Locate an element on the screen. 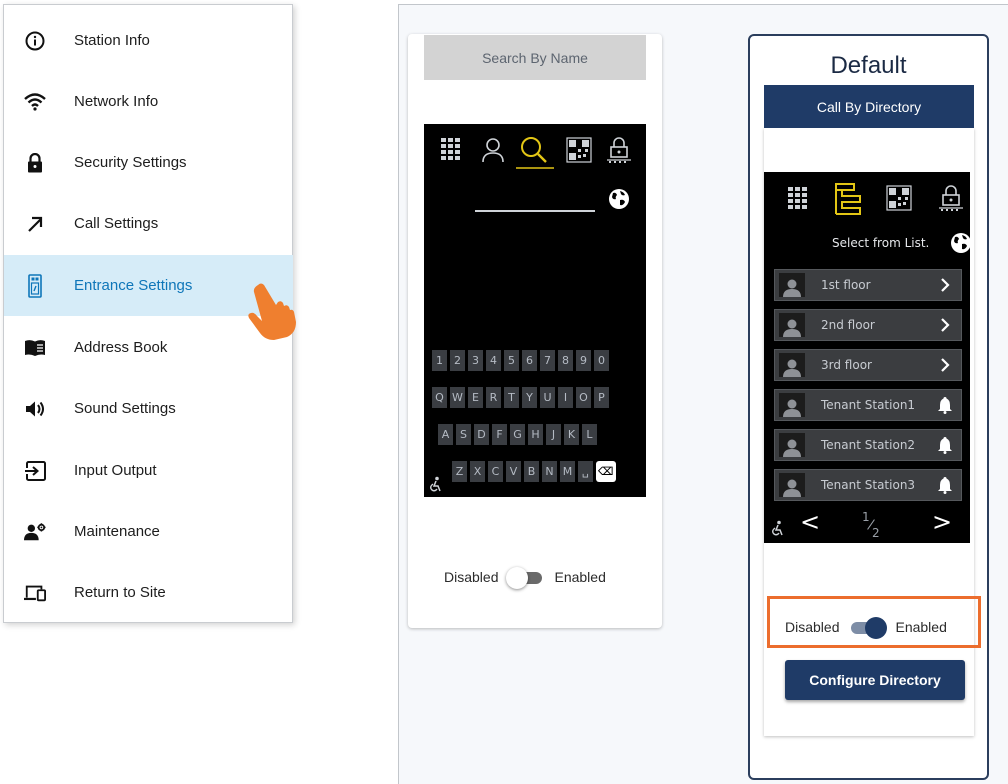 The height and width of the screenshot is (784, 1008). keyboard-key: E is located at coordinates (475, 397).